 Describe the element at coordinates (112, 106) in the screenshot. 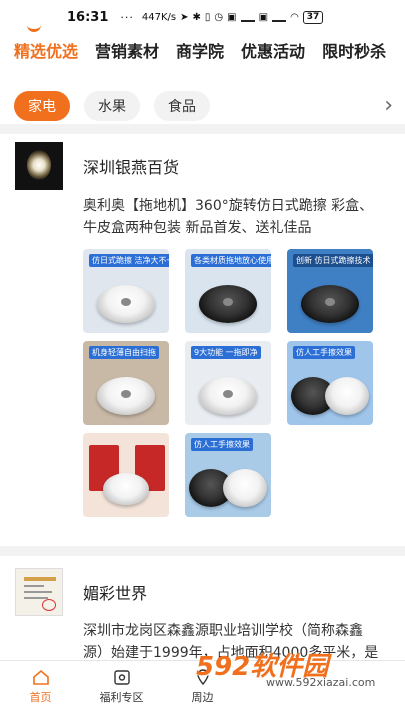

I see `chip-shuiguo: 水果` at that location.